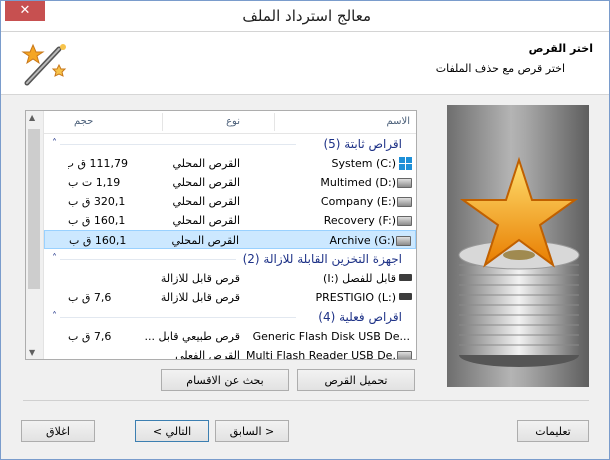 This screenshot has width=610, height=460. Describe the element at coordinates (58, 431) in the screenshot. I see `close-button: اغلاق` at that location.